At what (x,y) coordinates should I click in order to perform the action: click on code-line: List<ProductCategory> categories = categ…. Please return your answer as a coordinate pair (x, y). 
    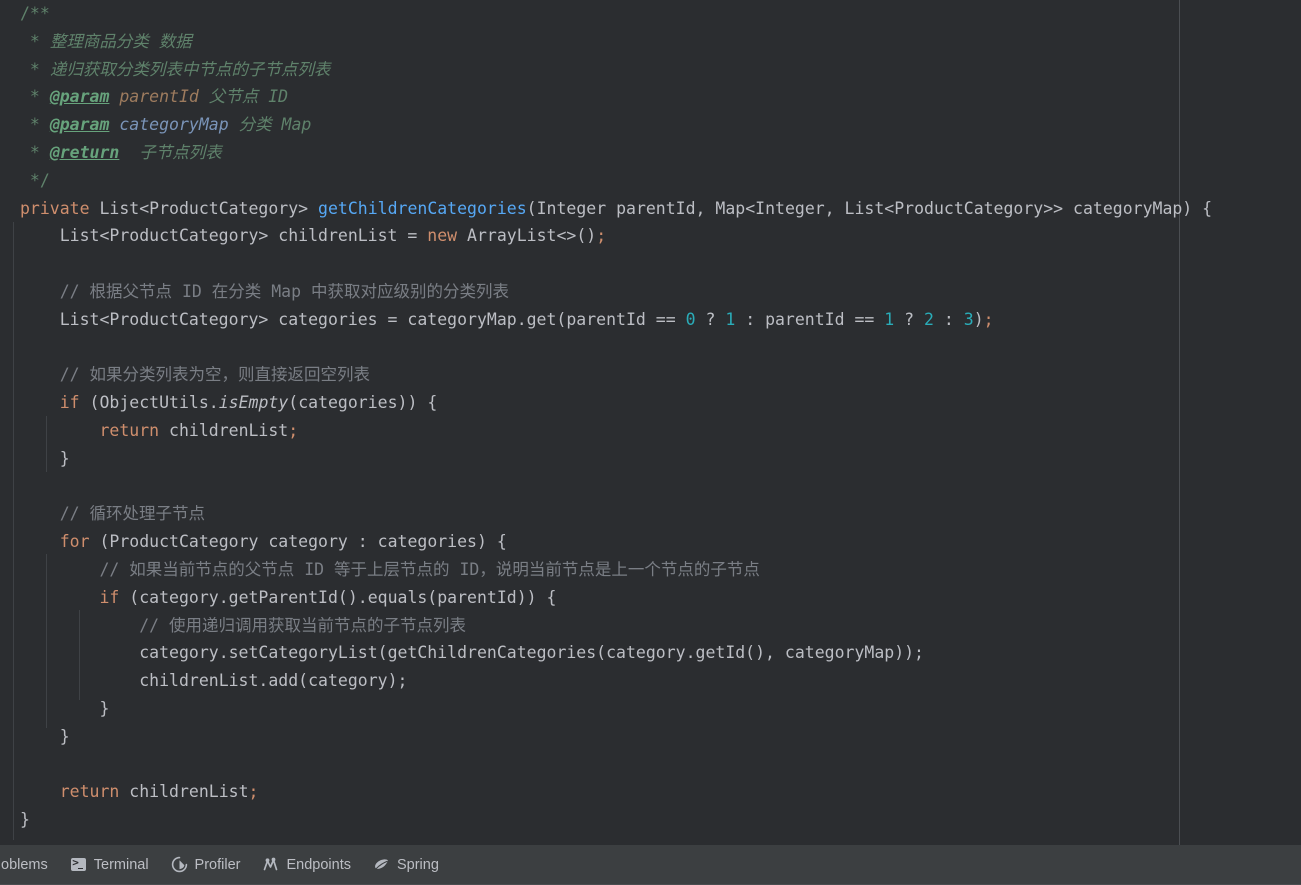
    Looking at the image, I should click on (507, 319).